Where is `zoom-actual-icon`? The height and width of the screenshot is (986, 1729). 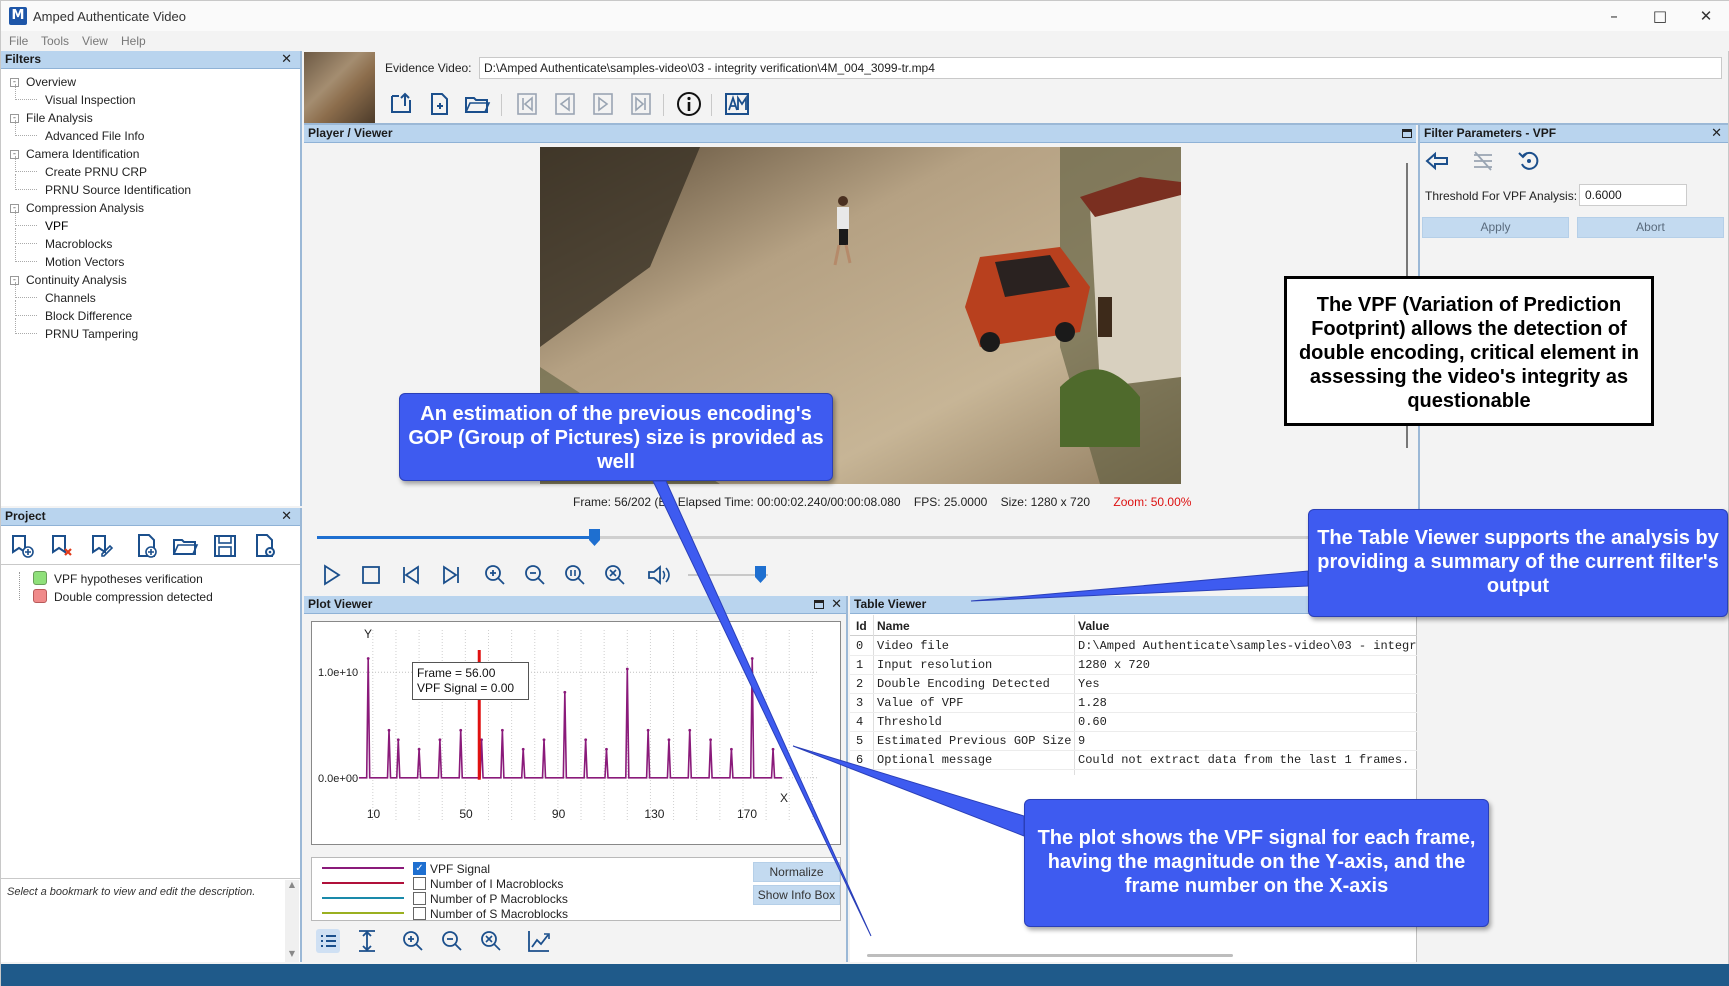 zoom-actual-icon is located at coordinates (575, 575).